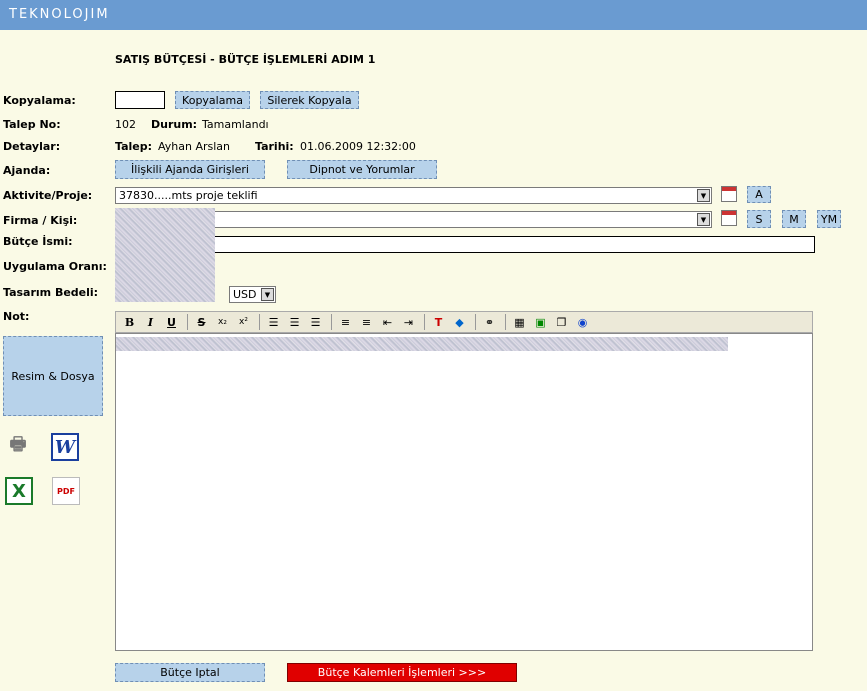 The width and height of the screenshot is (867, 691). I want to click on aktivite-select: 37830.....mts proje teklifi ▼, so click(413, 195).